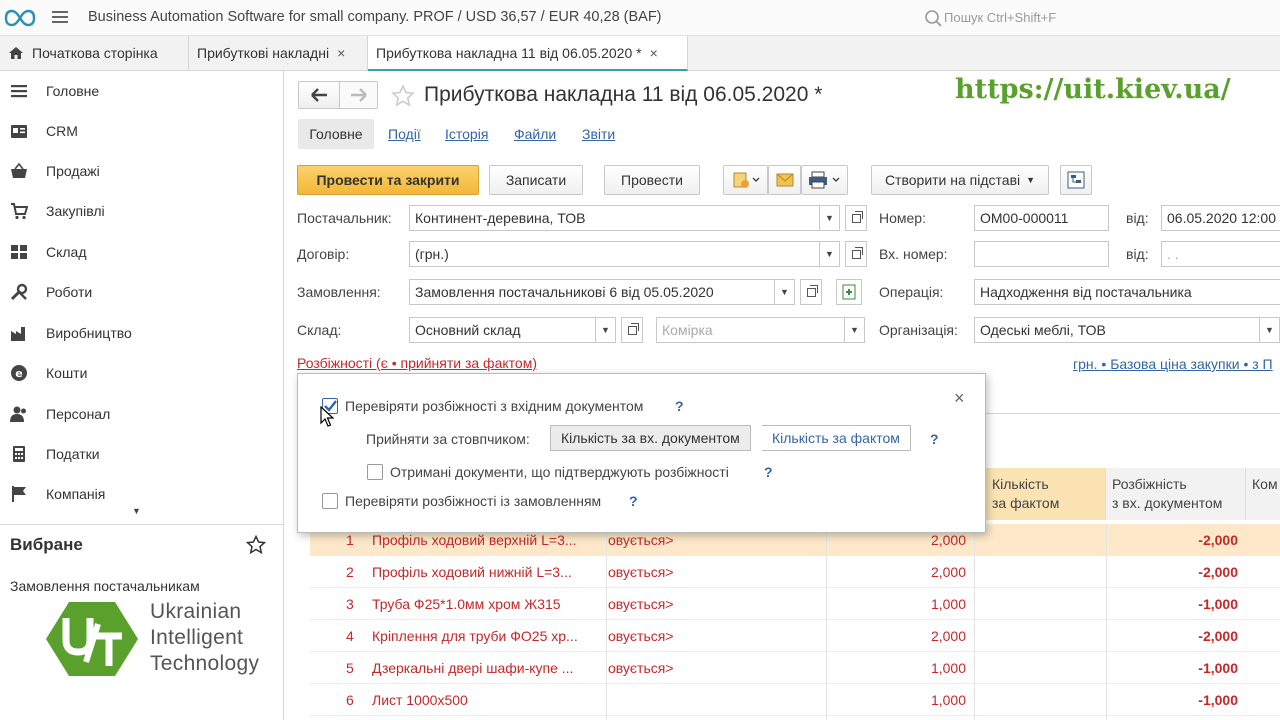 This screenshot has width=1280, height=720. I want to click on forward-button, so click(359, 95).